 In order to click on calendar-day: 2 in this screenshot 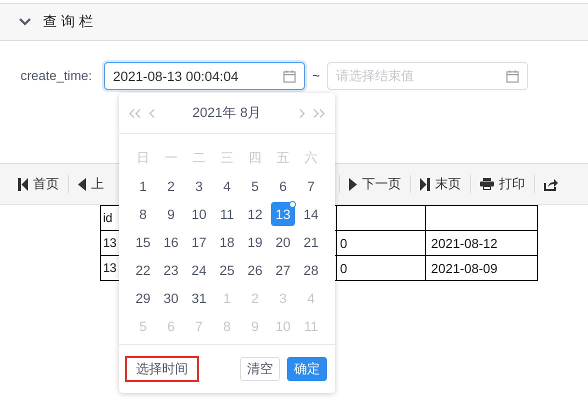, I will do `click(171, 186)`.